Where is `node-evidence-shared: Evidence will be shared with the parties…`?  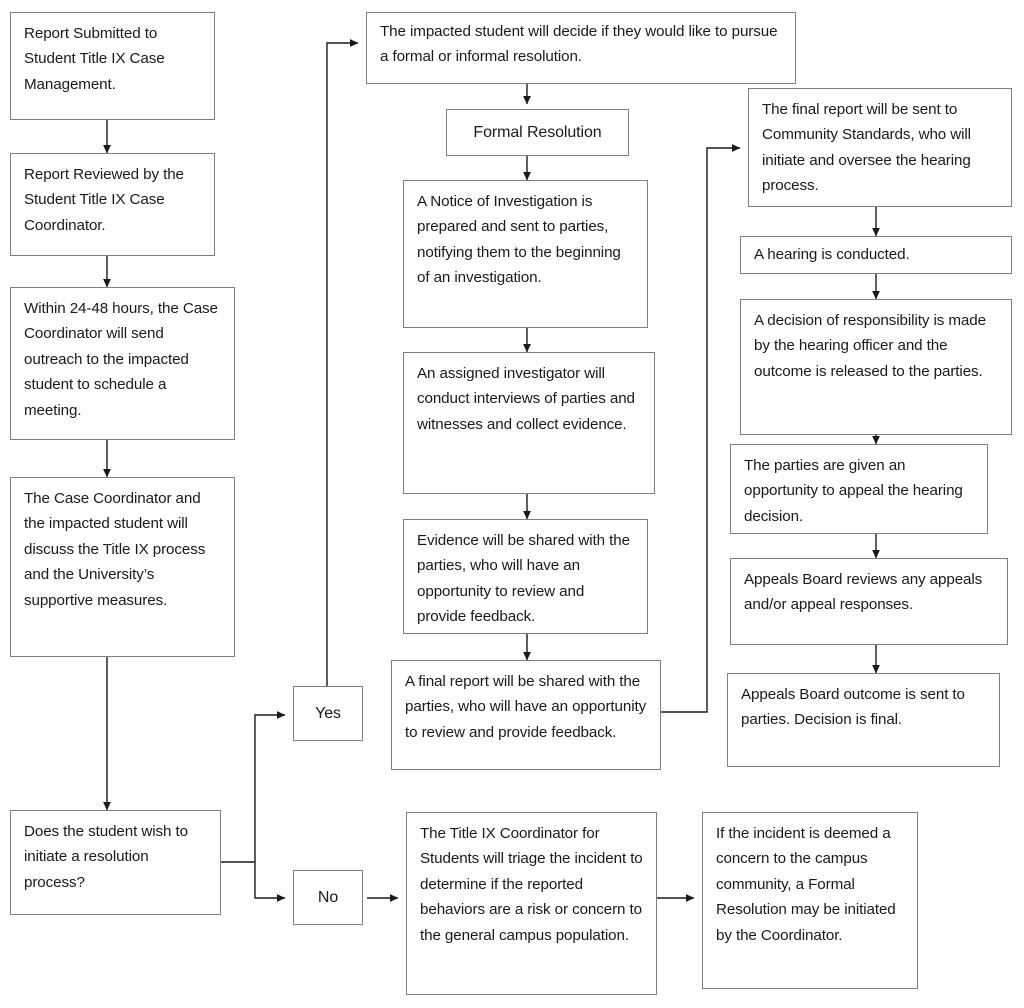 node-evidence-shared: Evidence will be shared with the parties… is located at coordinates (525, 576).